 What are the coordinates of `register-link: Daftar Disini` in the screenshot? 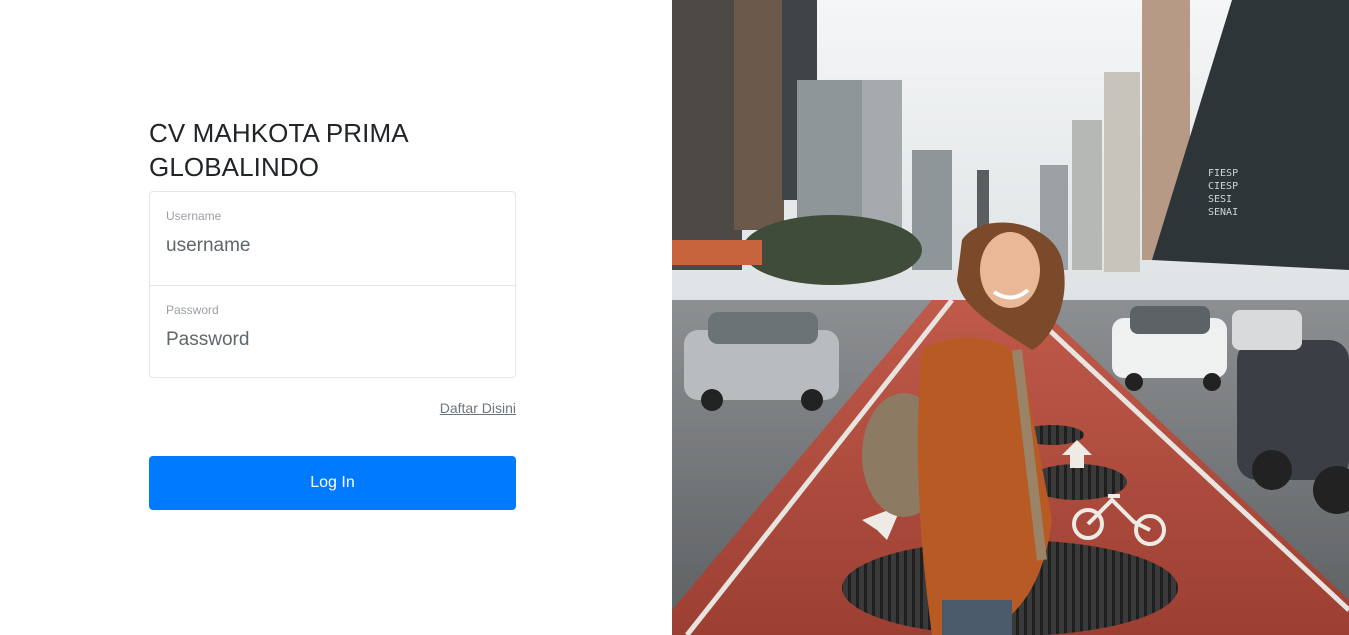 It's located at (478, 408).